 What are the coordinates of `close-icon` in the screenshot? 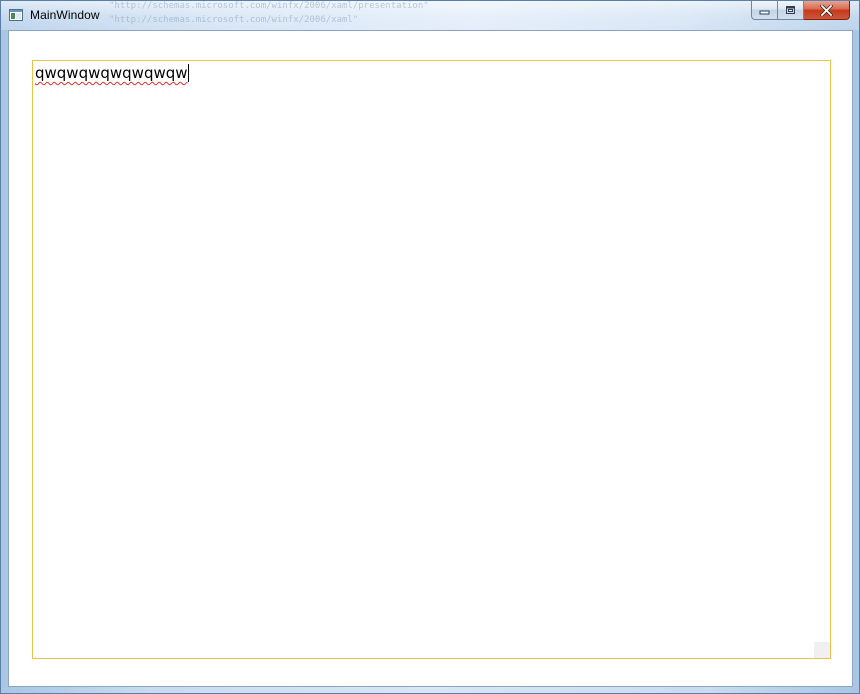 It's located at (826, 10).